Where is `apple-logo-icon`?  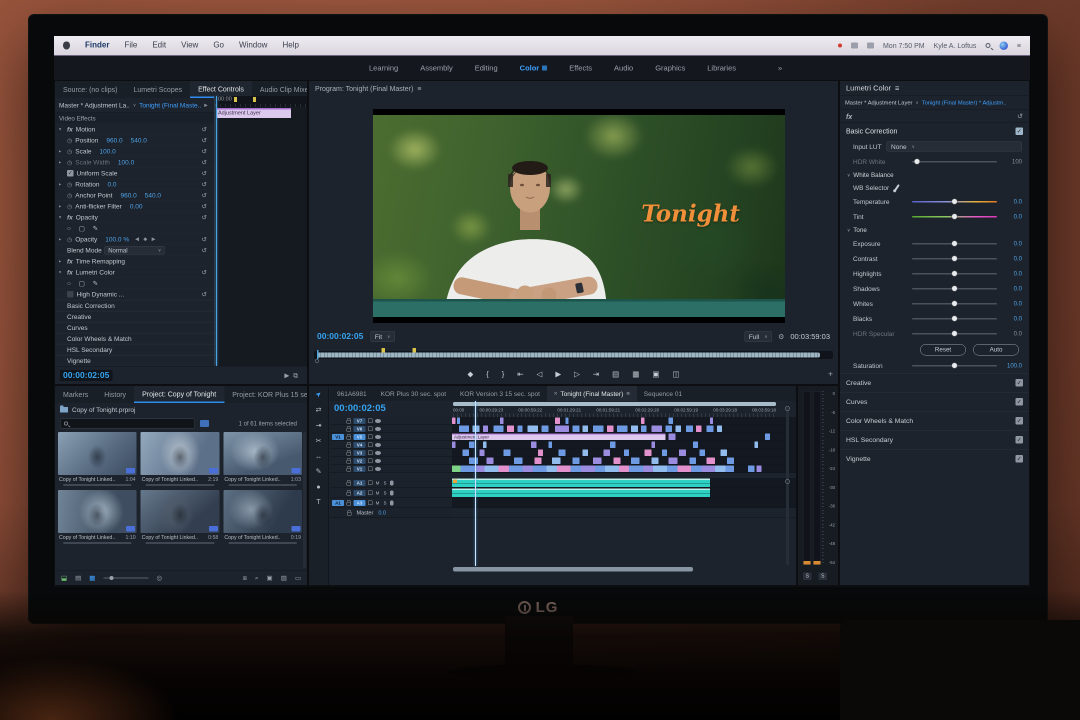
apple-logo-icon is located at coordinates (66, 45).